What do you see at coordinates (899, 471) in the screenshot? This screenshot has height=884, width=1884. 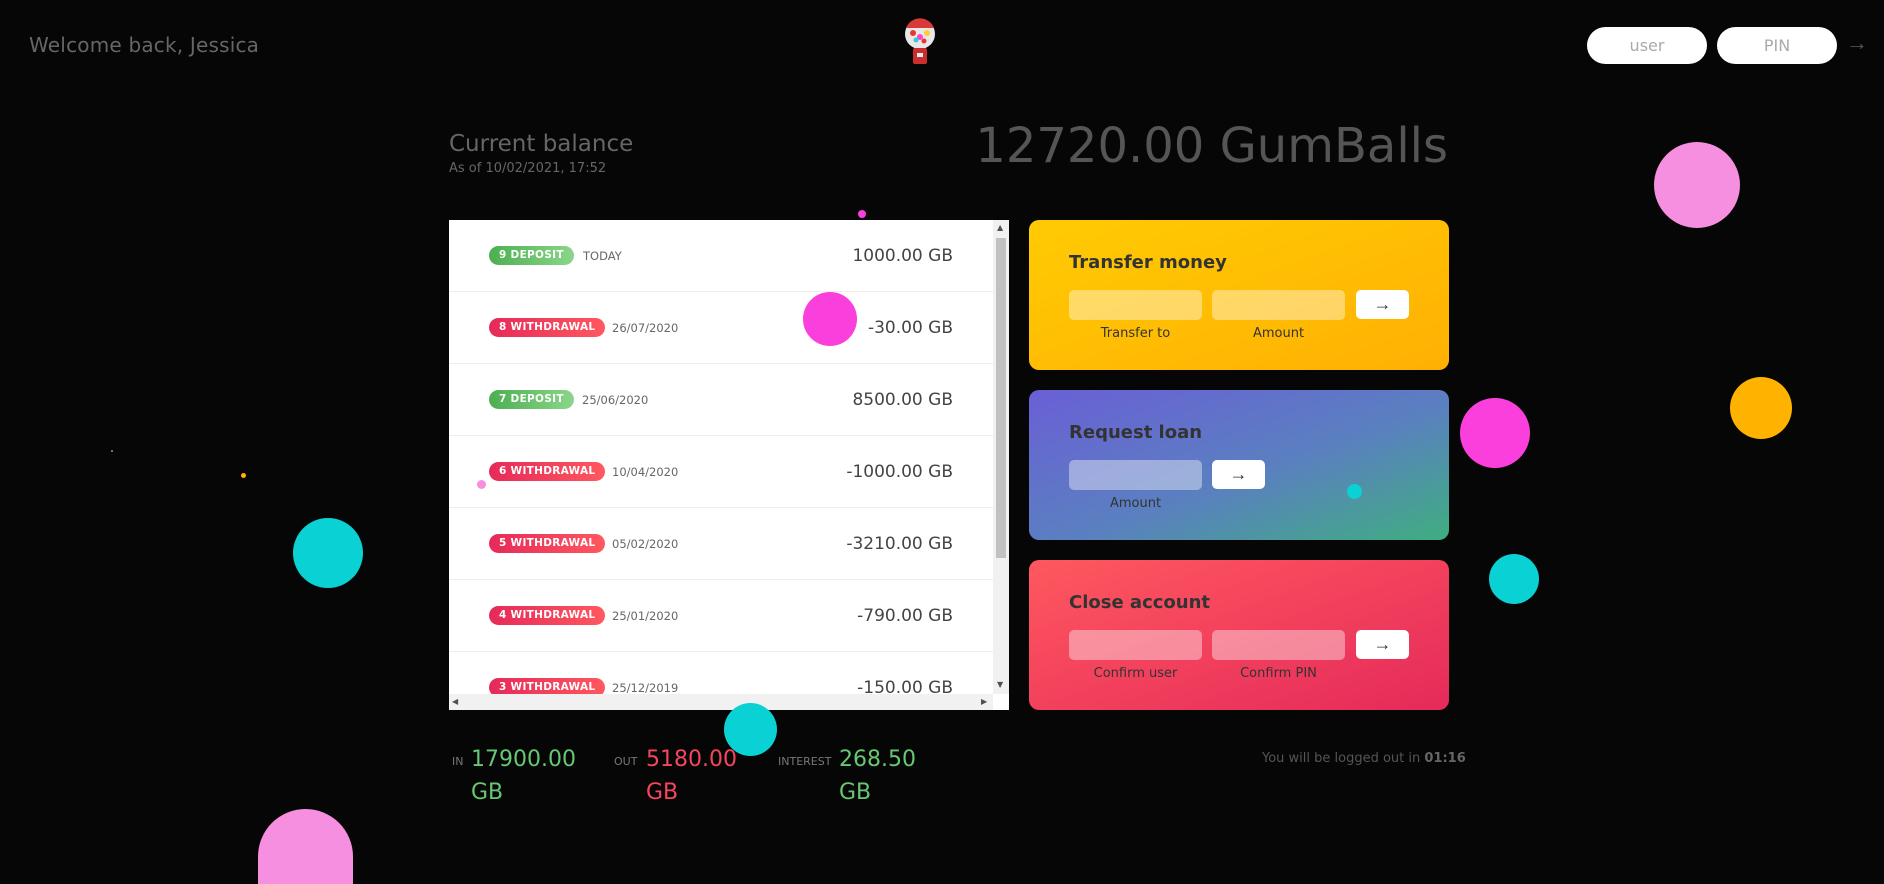 I see `movement-value: -1000.00 GB` at bounding box center [899, 471].